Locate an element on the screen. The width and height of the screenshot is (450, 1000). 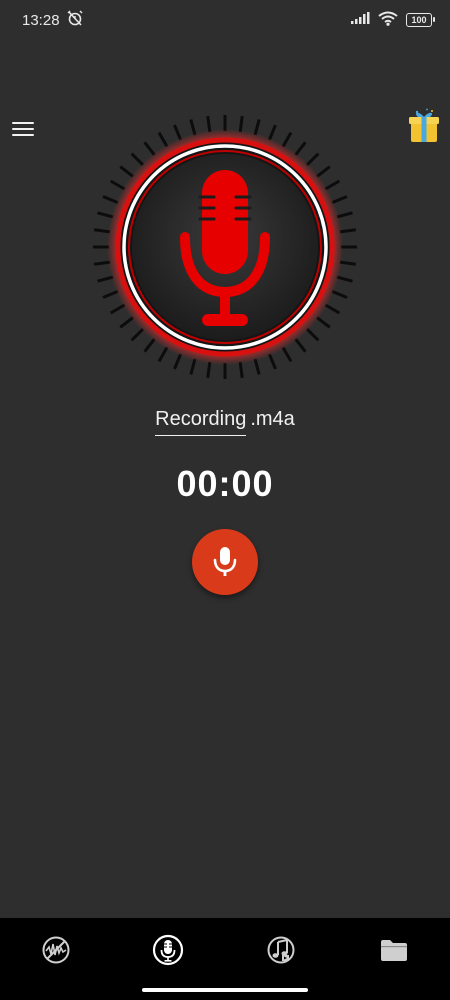
file-name-row: Recording .m4a is located at coordinates (225, 422).